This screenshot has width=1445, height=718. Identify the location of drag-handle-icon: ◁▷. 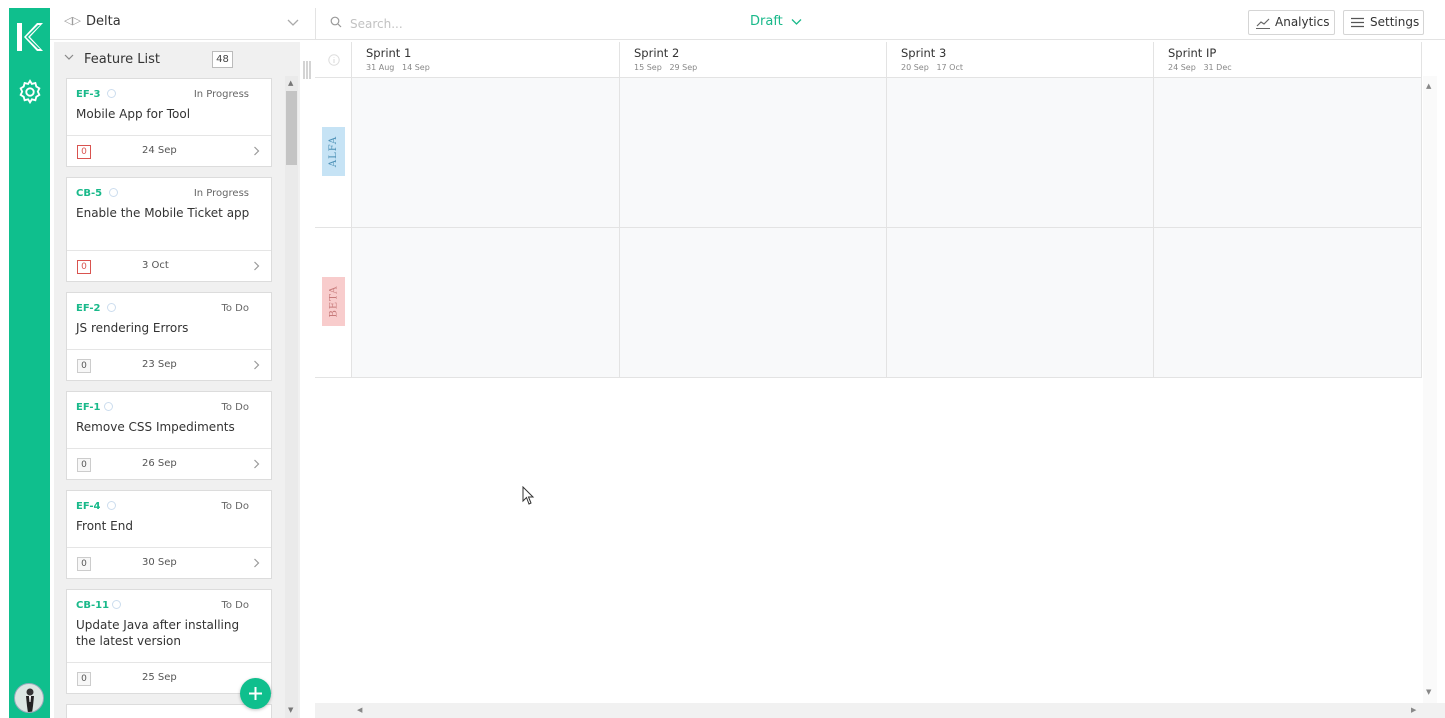
(72, 20).